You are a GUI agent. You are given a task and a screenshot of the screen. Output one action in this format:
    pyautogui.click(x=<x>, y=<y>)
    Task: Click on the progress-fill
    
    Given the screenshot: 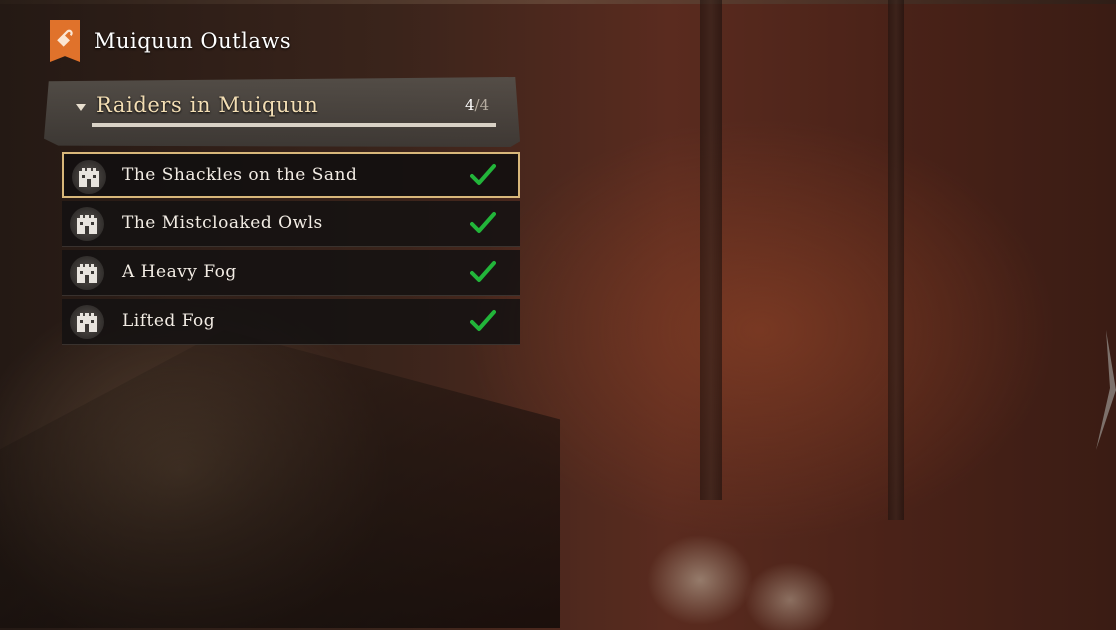 What is the action you would take?
    pyautogui.click(x=294, y=125)
    